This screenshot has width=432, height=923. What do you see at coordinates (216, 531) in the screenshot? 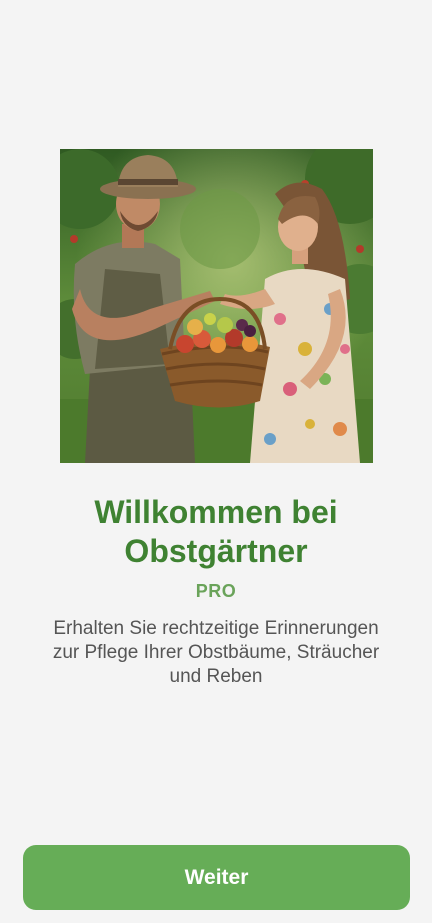
I see `welcome-title: Willkommen bei Obstgärtner` at bounding box center [216, 531].